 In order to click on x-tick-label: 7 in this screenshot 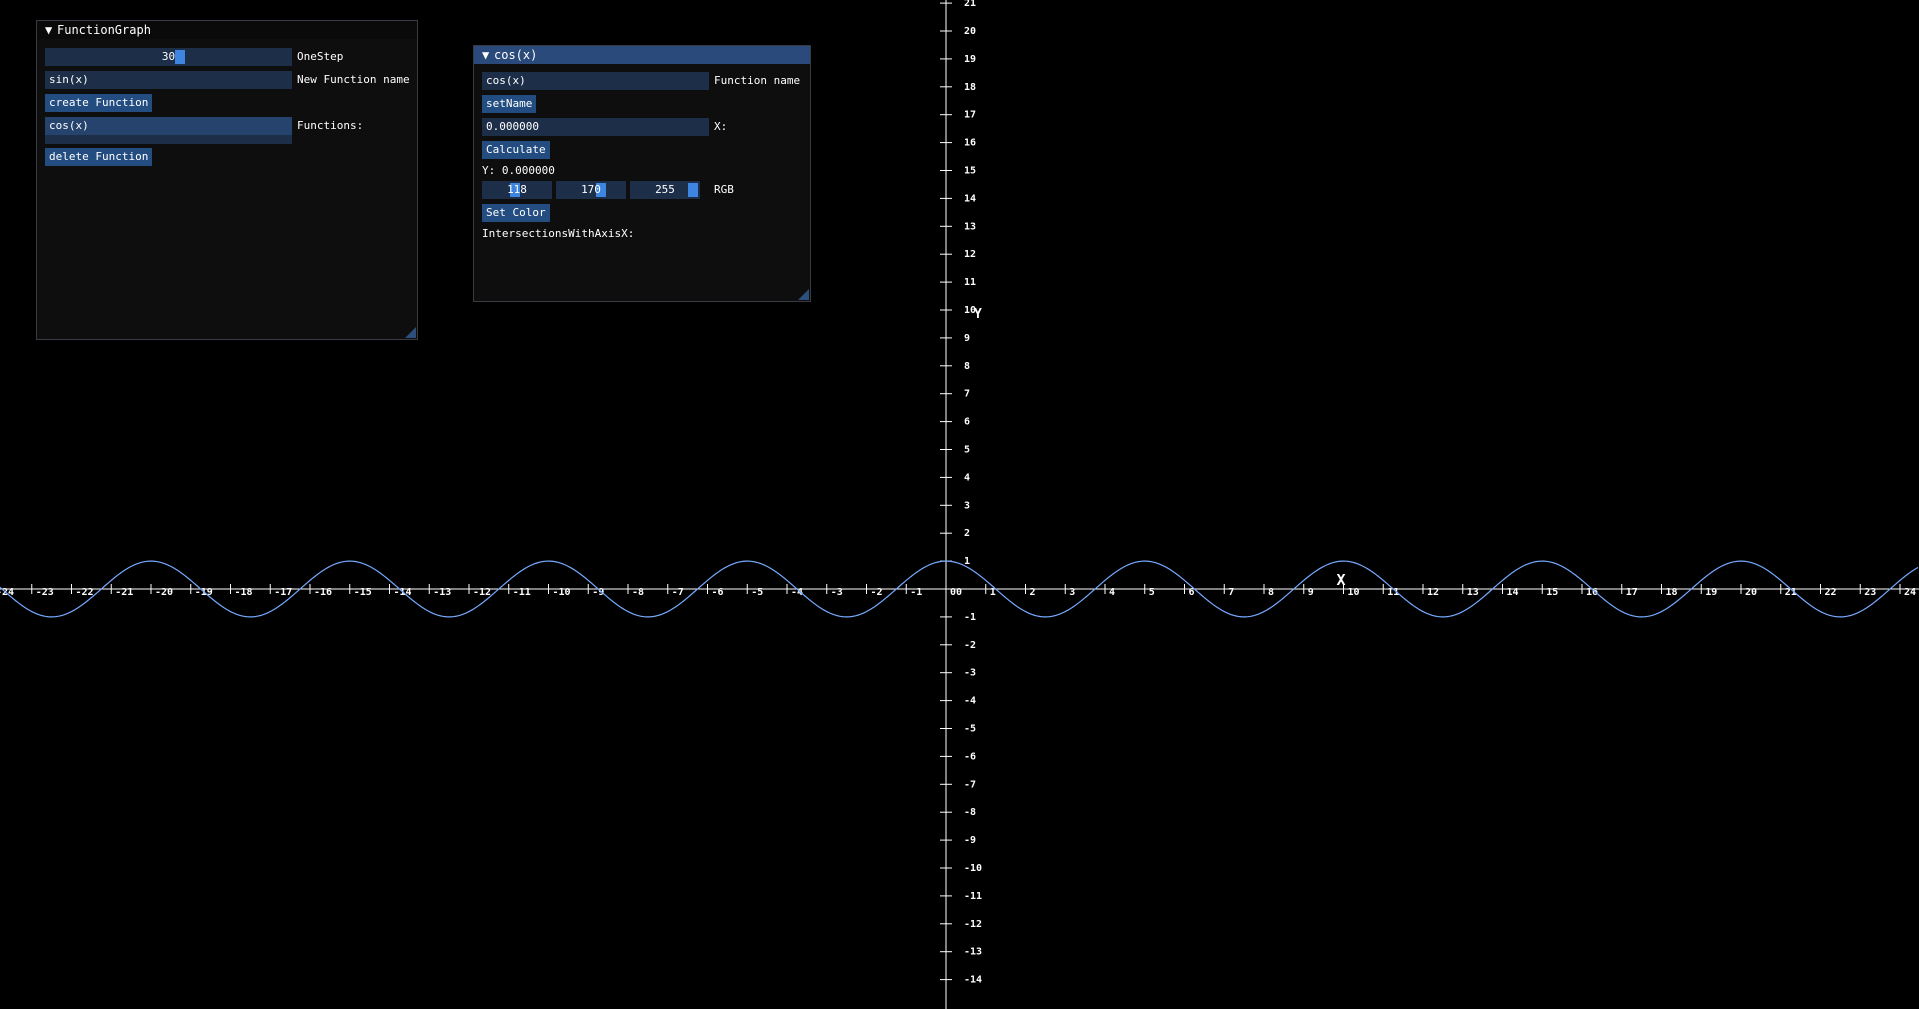, I will do `click(1231, 592)`.